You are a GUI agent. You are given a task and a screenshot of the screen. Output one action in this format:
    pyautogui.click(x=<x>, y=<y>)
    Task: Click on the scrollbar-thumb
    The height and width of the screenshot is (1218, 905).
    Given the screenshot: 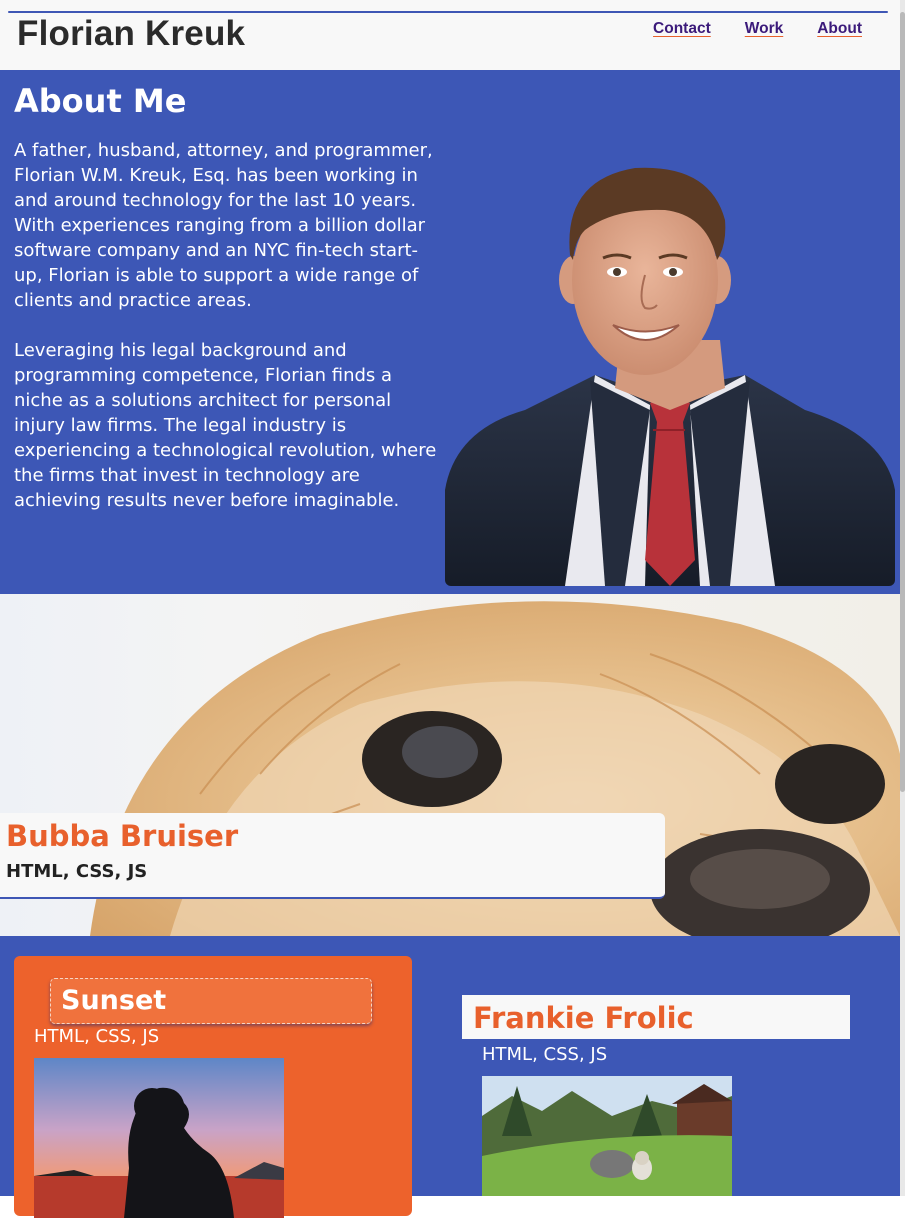 What is the action you would take?
    pyautogui.click(x=902, y=402)
    